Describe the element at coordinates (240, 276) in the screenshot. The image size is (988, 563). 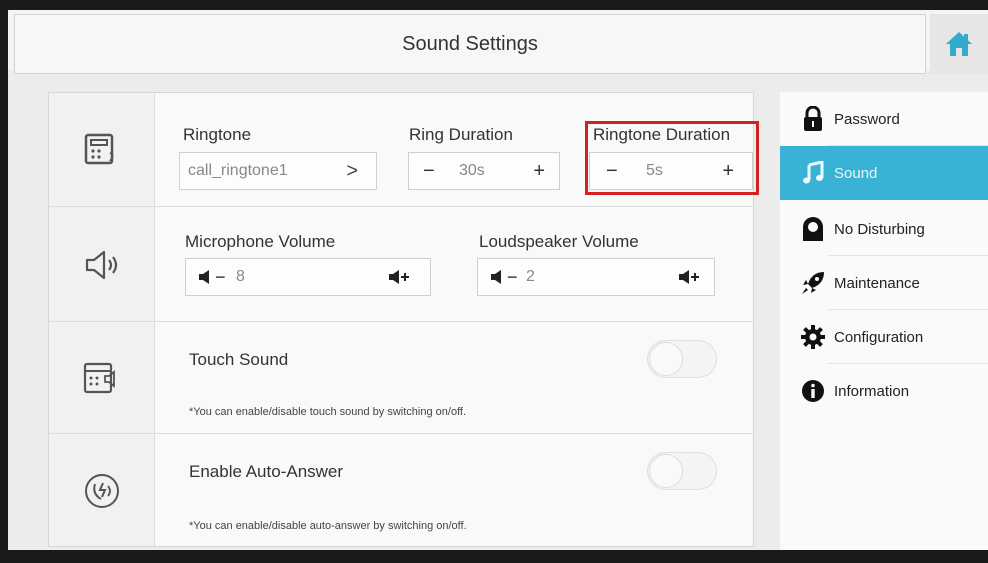
I see `microphone-volume-value: 8` at that location.